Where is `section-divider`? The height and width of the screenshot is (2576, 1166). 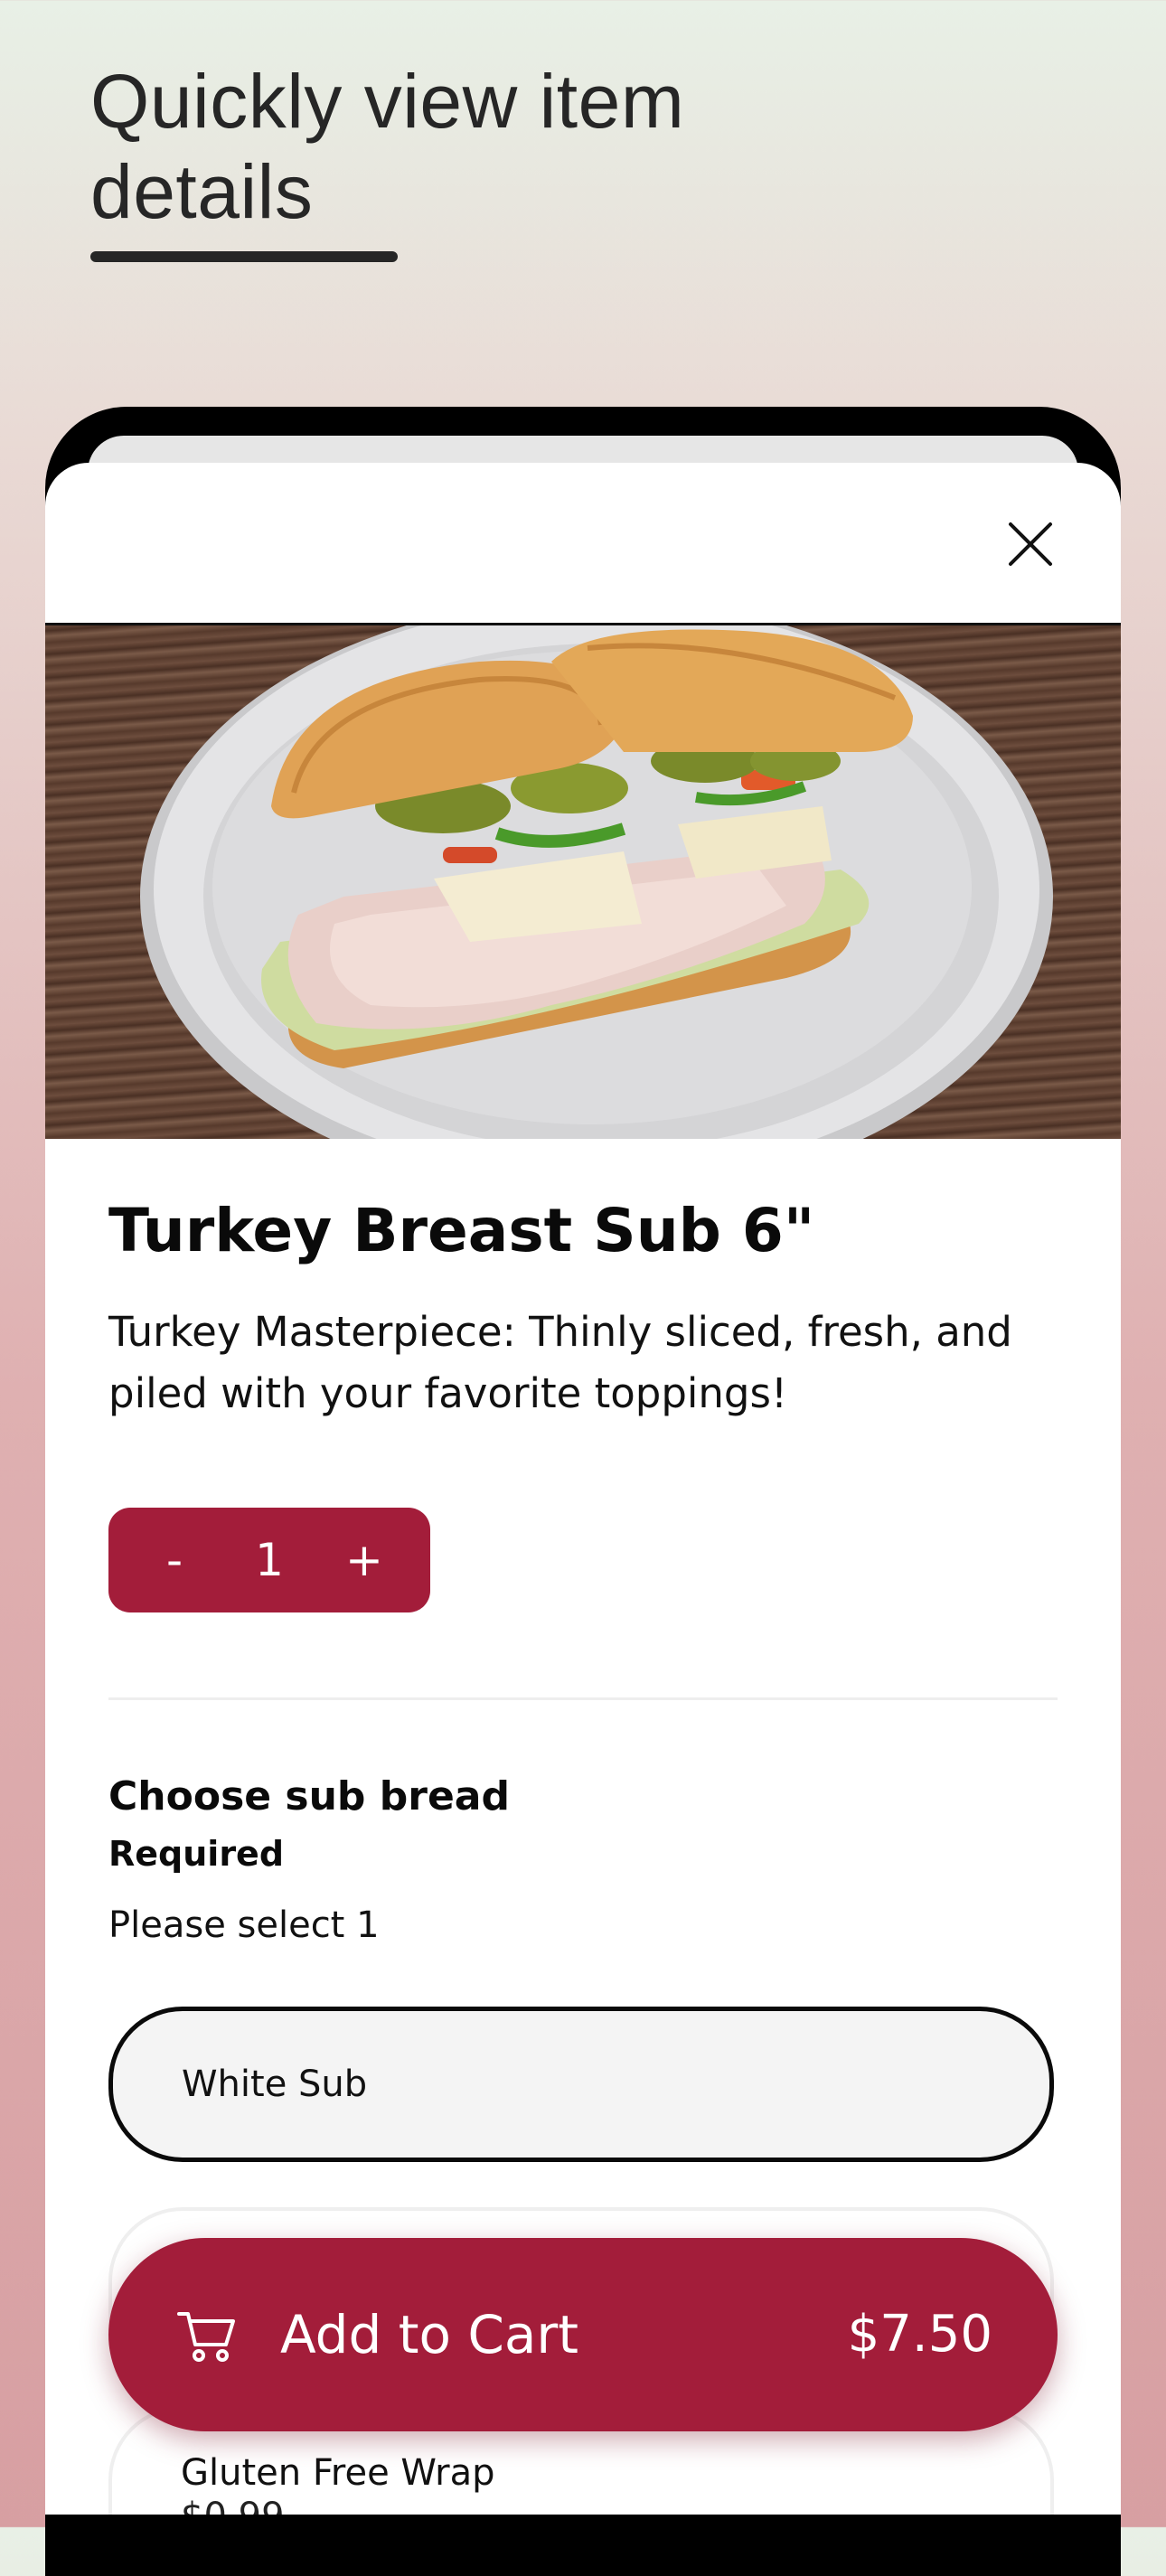 section-divider is located at coordinates (583, 1698).